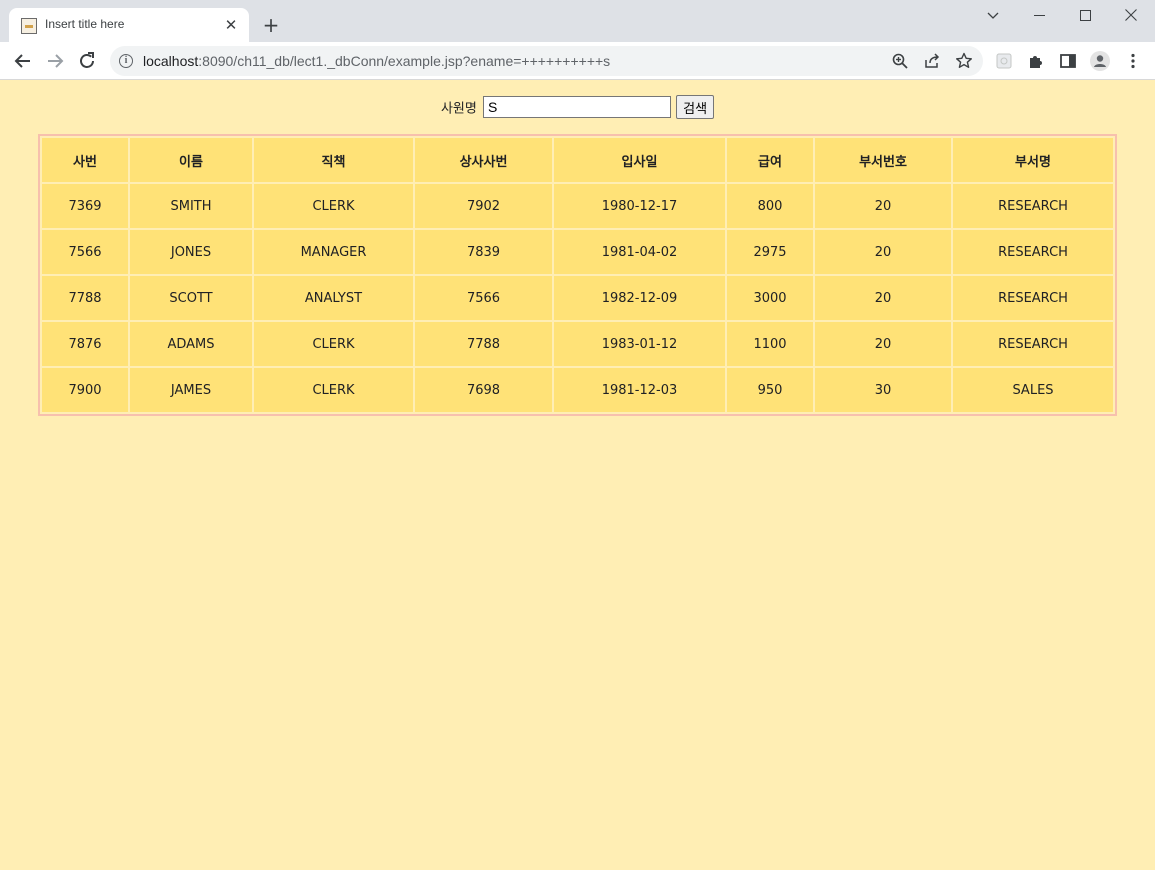  What do you see at coordinates (191, 206) in the screenshot?
I see `cell-ename: SMITH` at bounding box center [191, 206].